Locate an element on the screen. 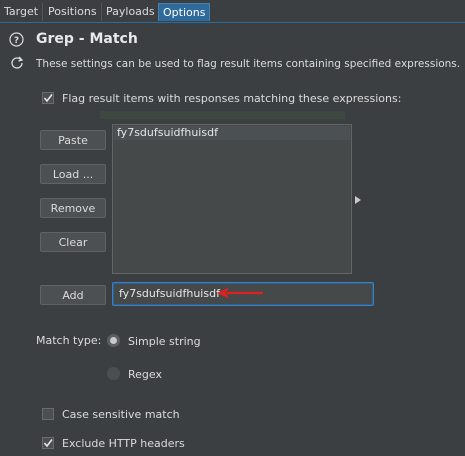 This screenshot has width=465, height=456. case-sensitive-label: Case sensitive match is located at coordinates (121, 414).